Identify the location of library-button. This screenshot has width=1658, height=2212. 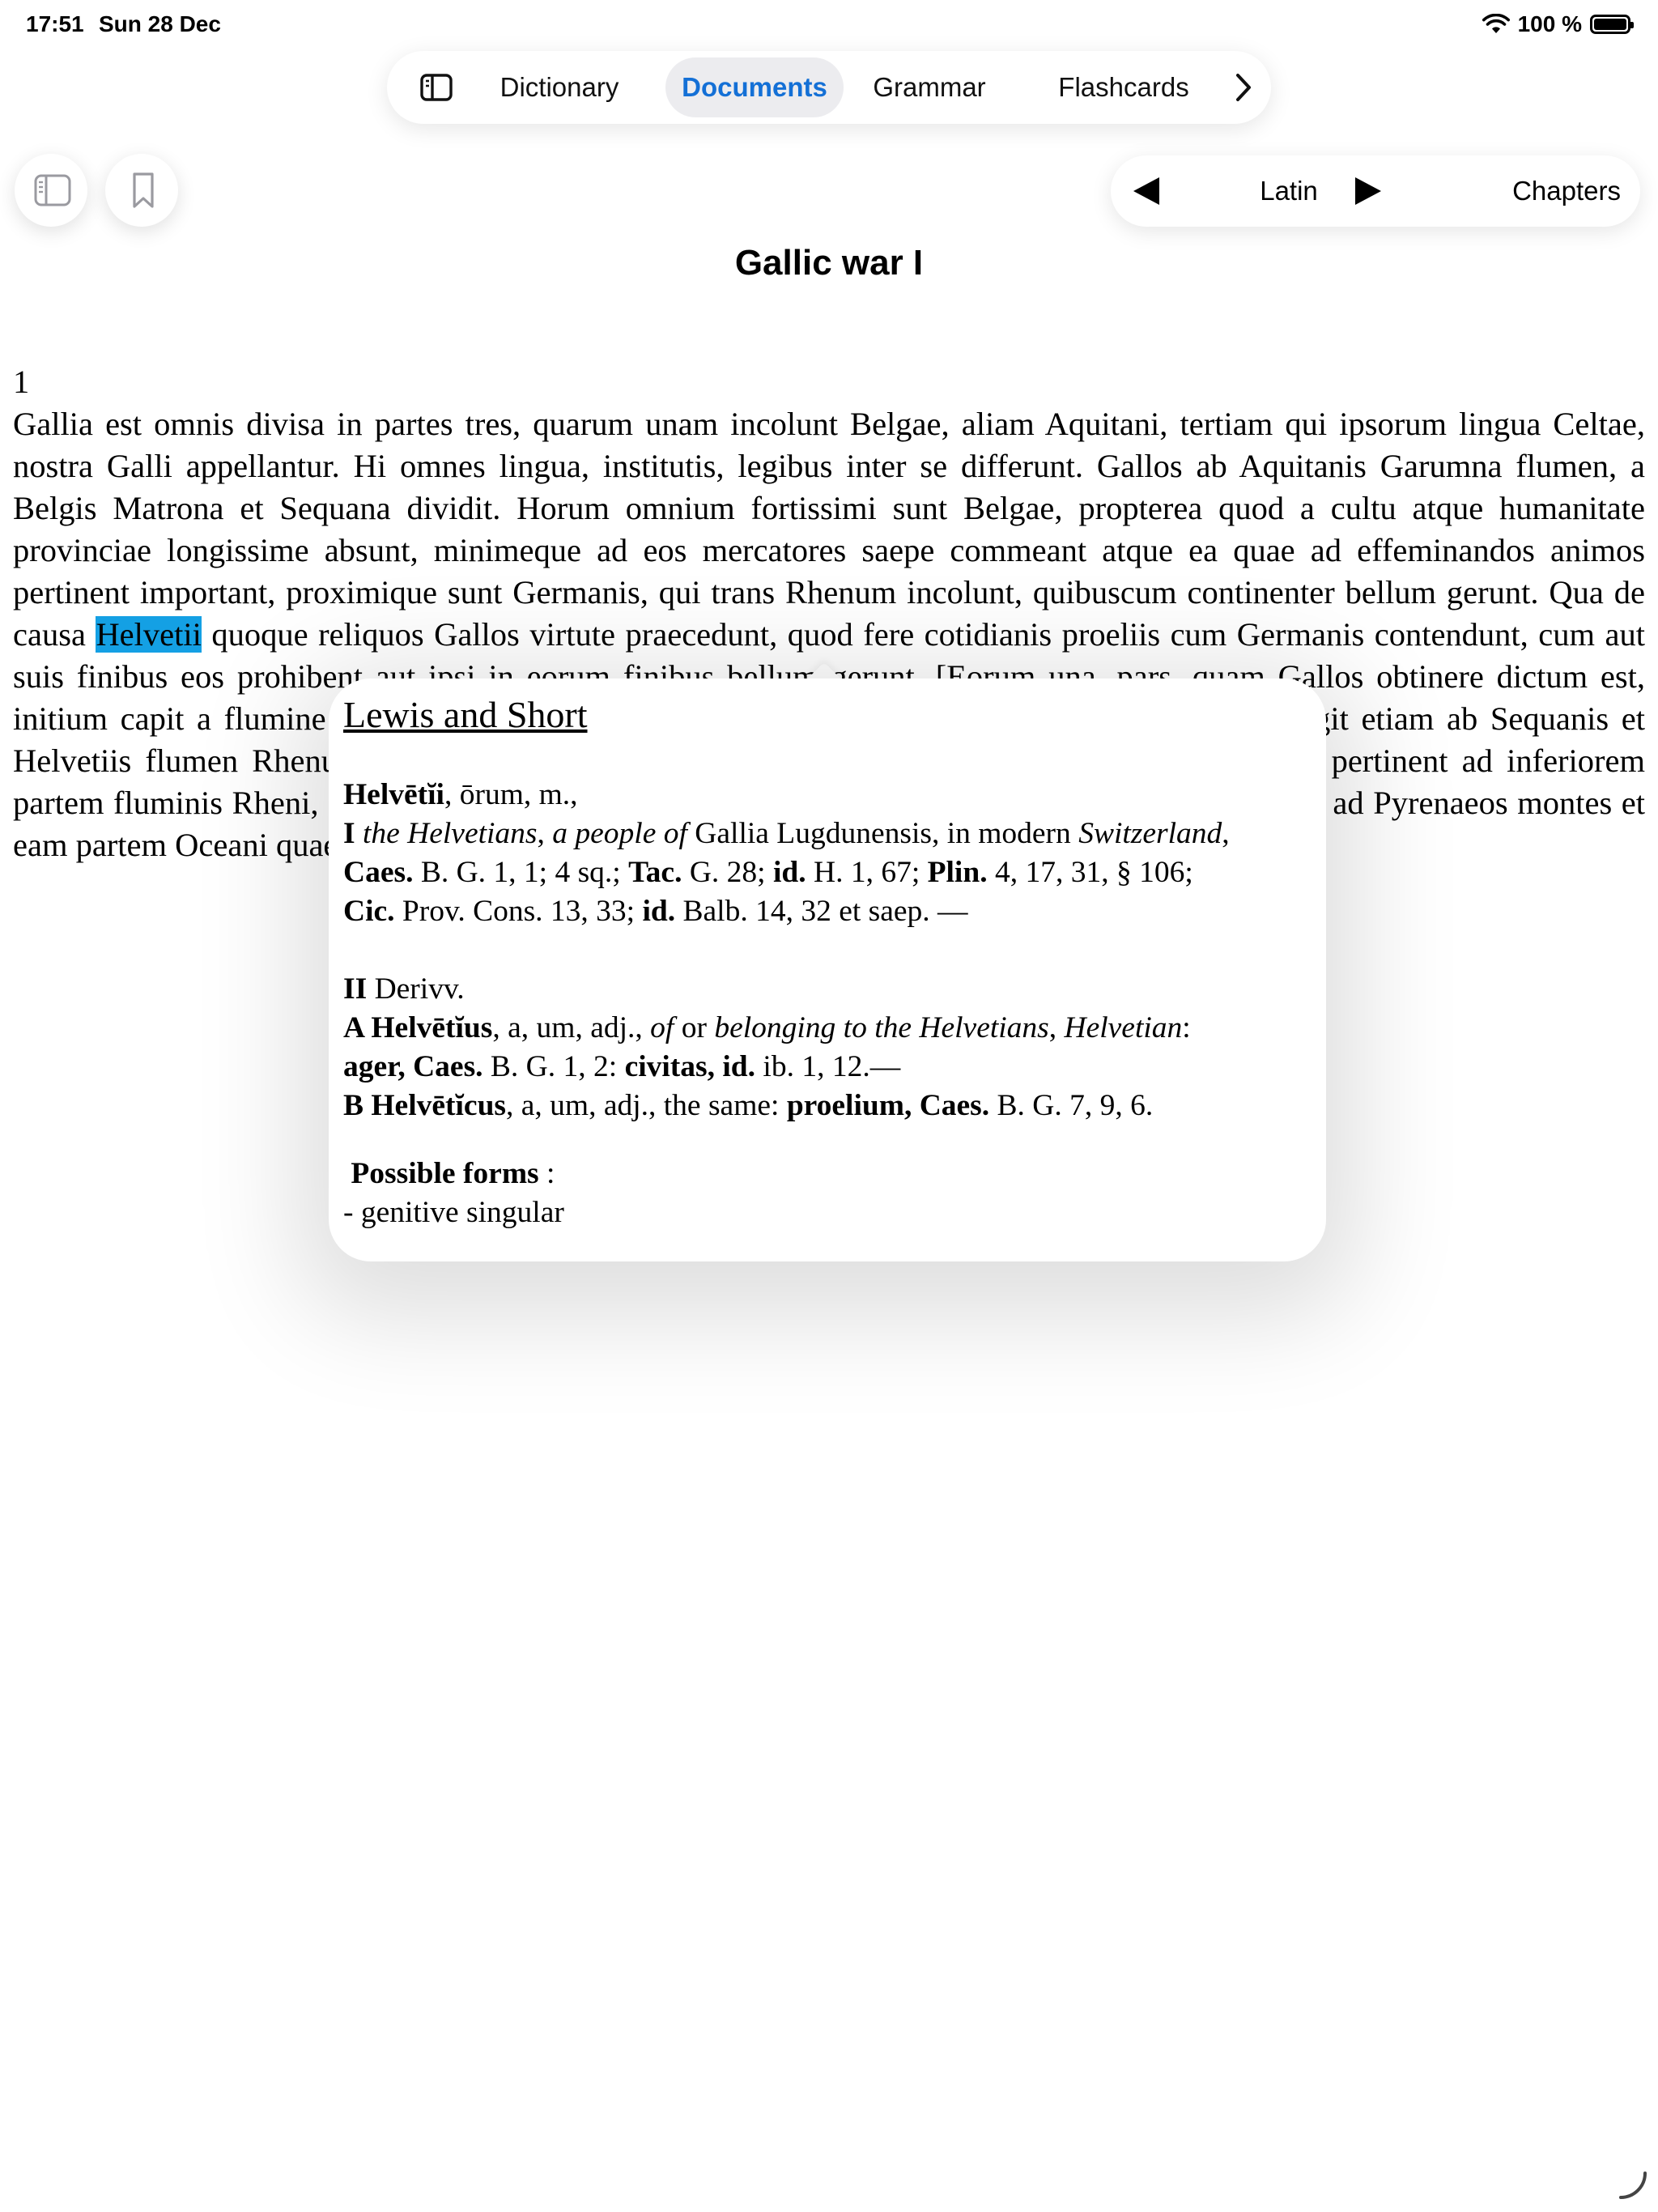
(51, 190).